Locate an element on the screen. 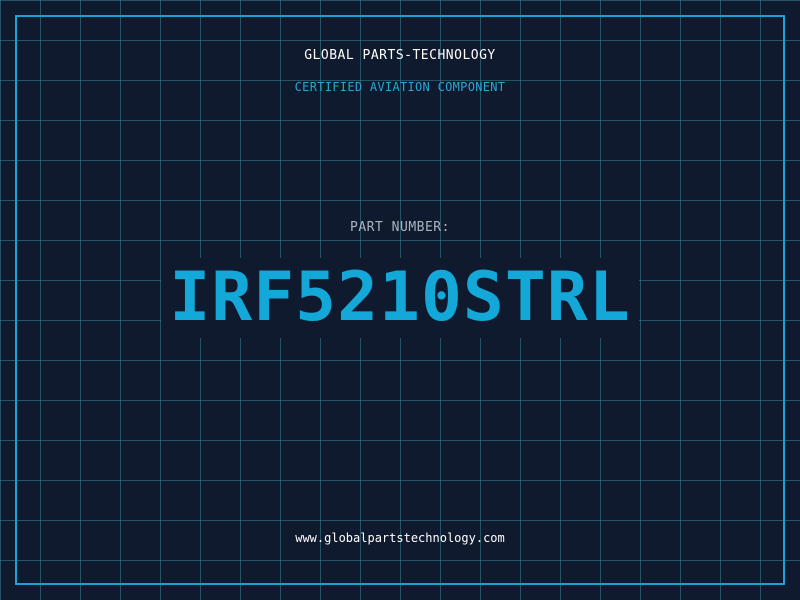  company-name: GLOBAL PARTS-TECHNOLOGY is located at coordinates (400, 55).